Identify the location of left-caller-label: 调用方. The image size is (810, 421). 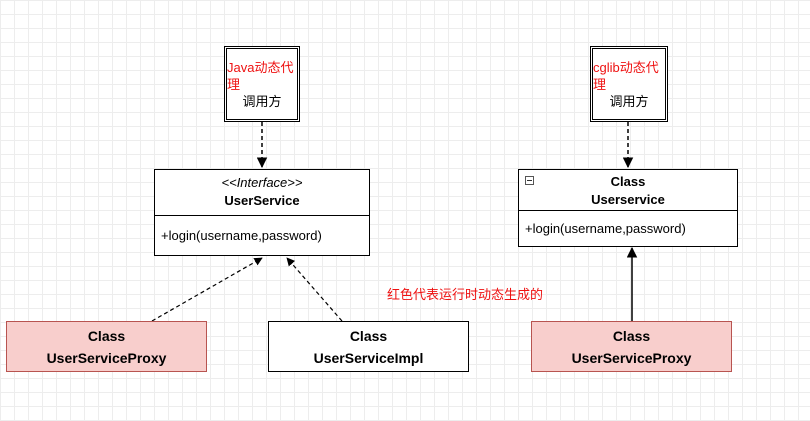
(262, 101).